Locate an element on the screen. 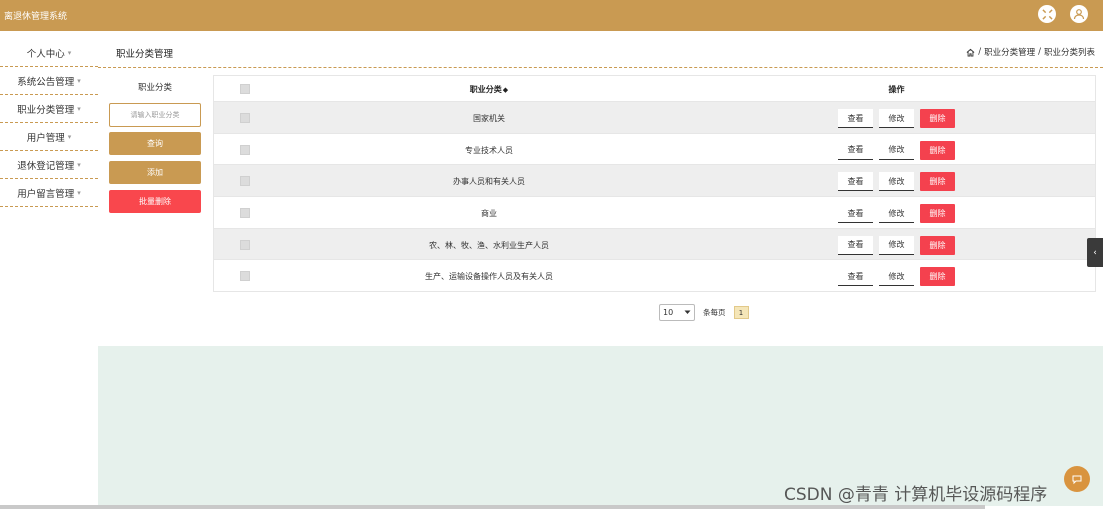  sidebar-item-occupation-category: 职业分类管理 ▾ is located at coordinates (49, 109).